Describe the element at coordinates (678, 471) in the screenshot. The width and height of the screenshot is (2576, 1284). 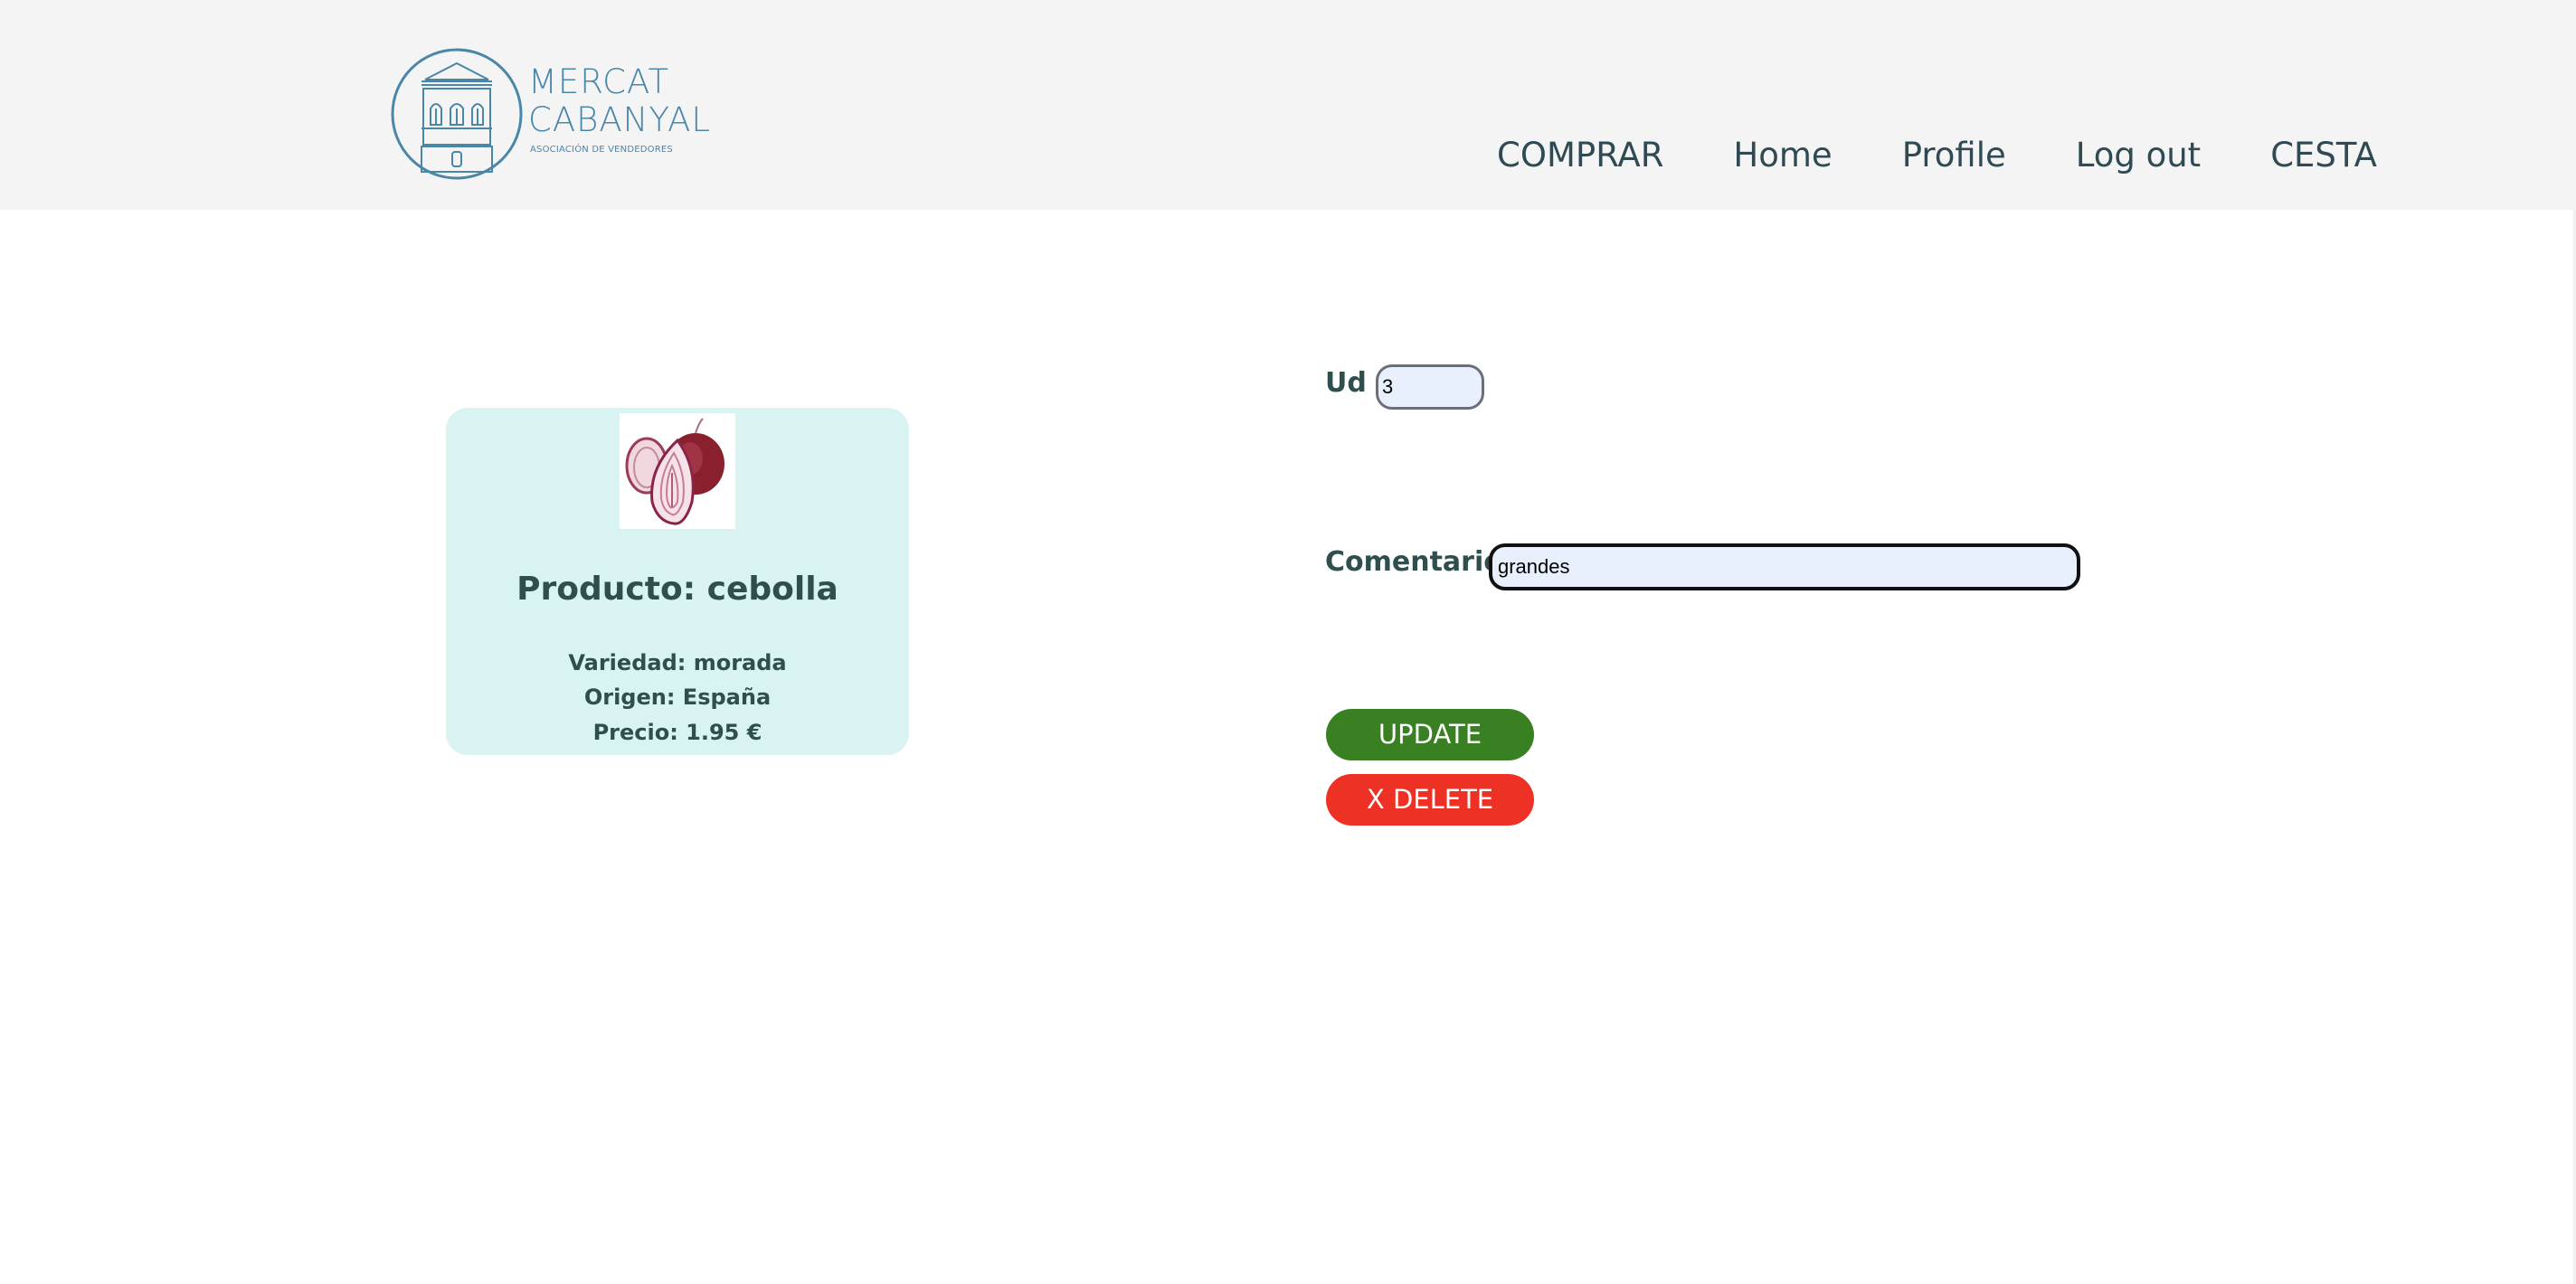
I see `onion-image` at that location.